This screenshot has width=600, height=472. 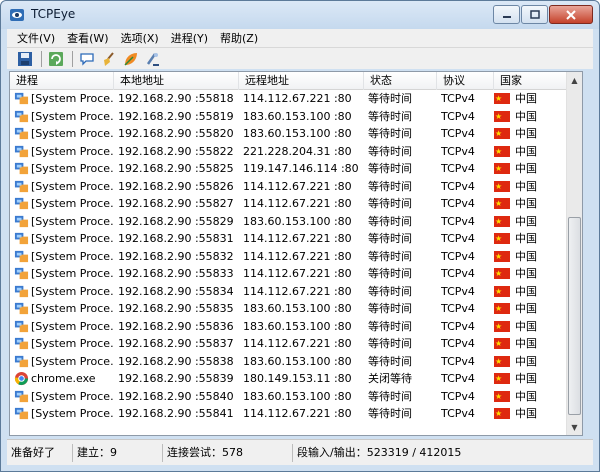 I want to click on remote-address-cell: 183.60.153.100 :80, so click(x=297, y=308).